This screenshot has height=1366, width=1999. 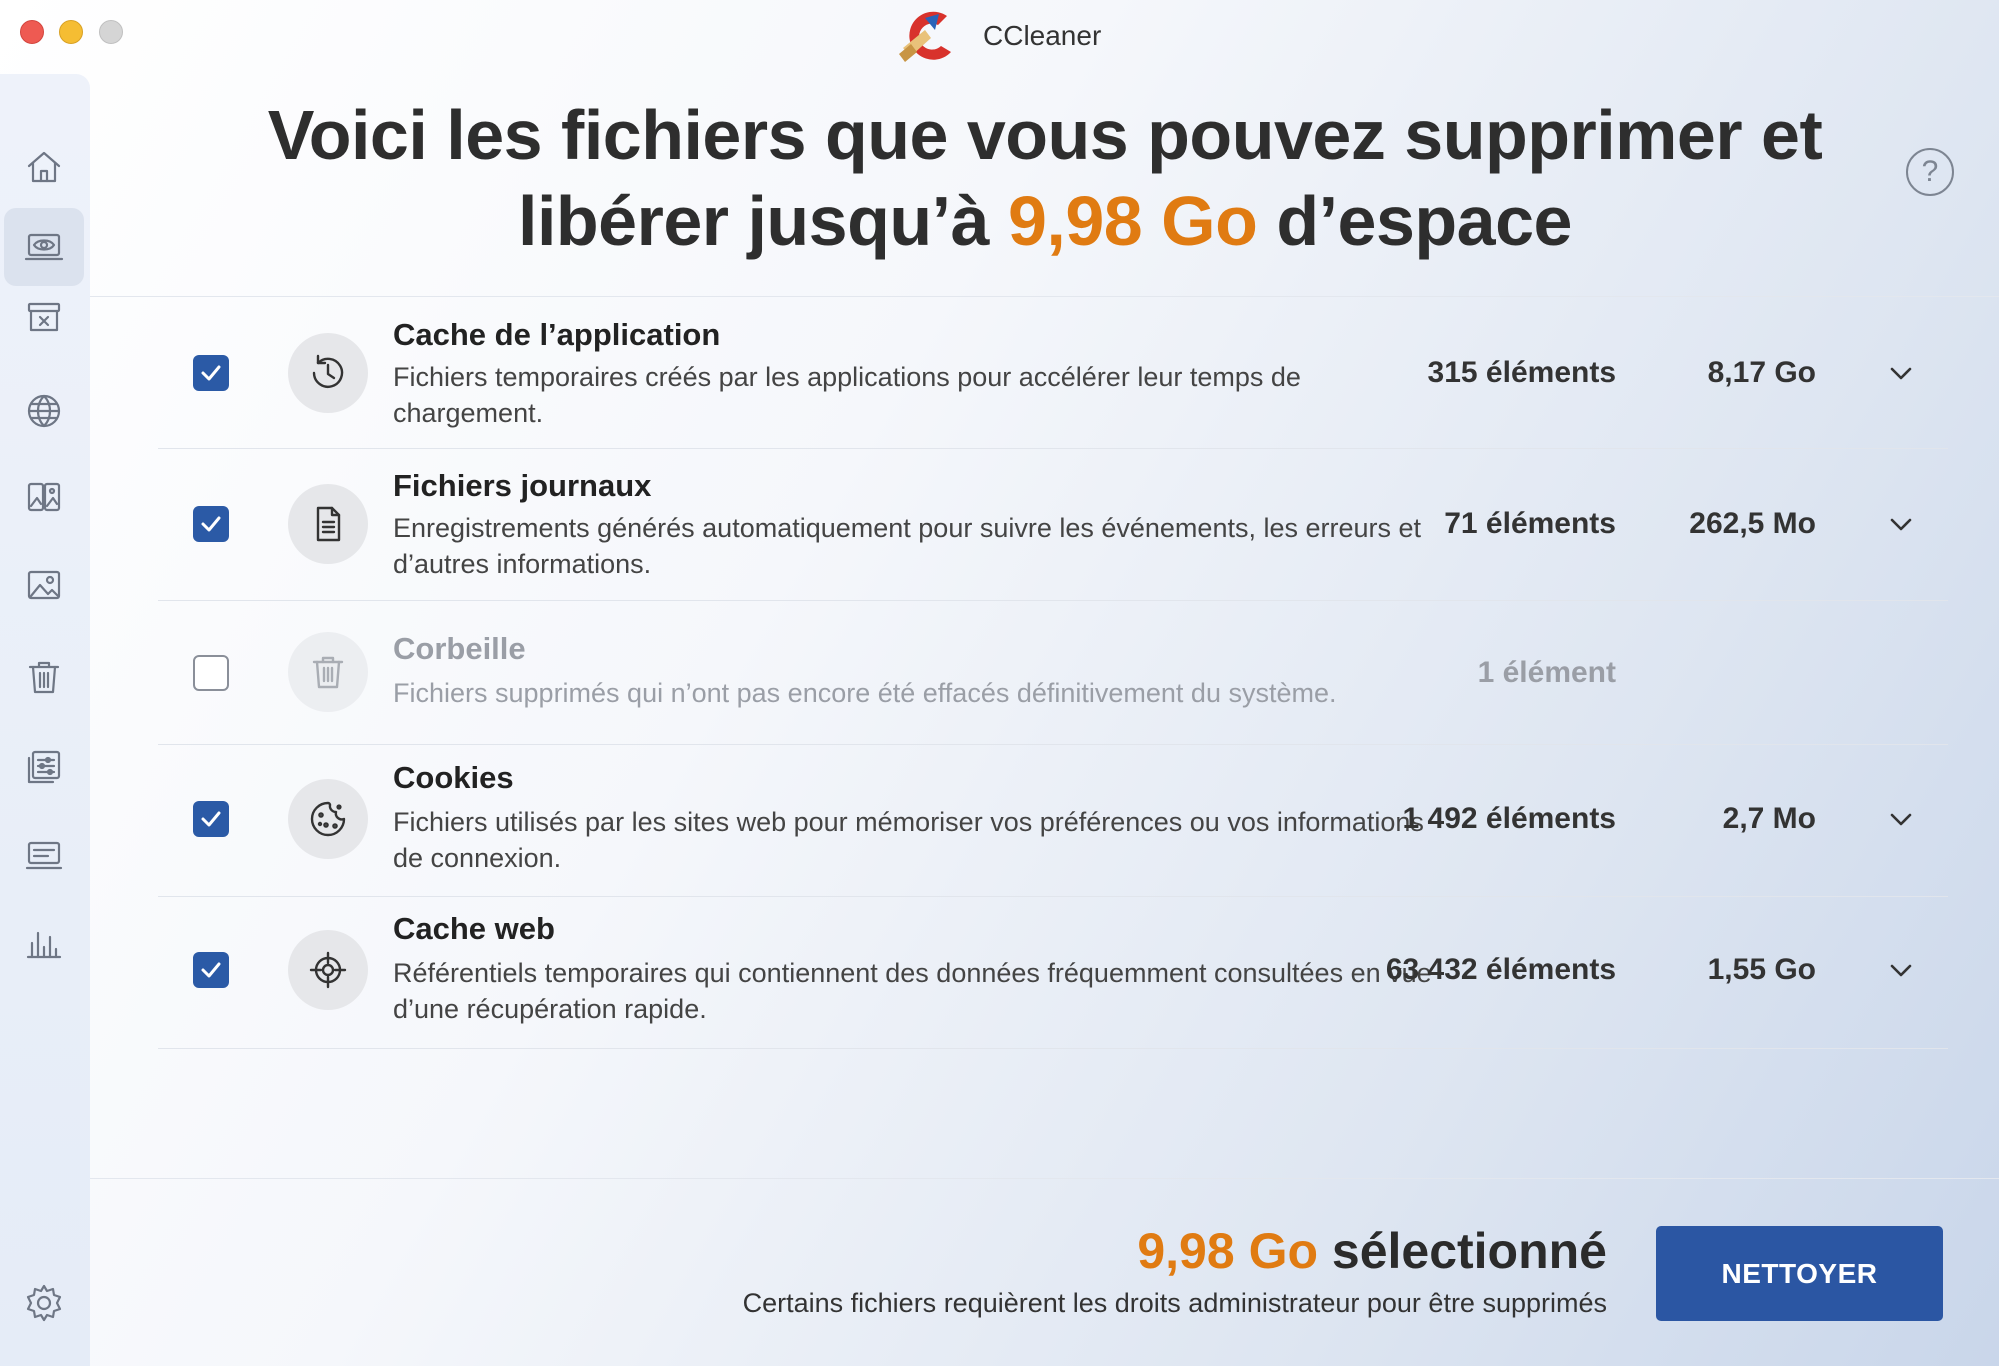 I want to click on archive-box-icon, so click(x=44, y=317).